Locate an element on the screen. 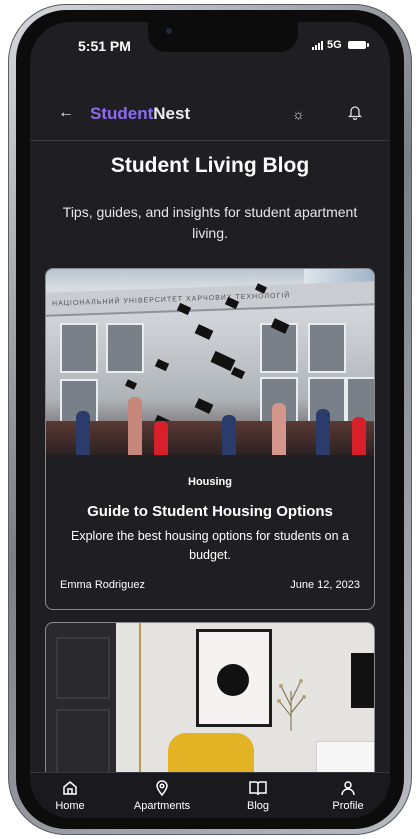 The image size is (420, 839). nav-label-apartments: Apartments is located at coordinates (162, 806).